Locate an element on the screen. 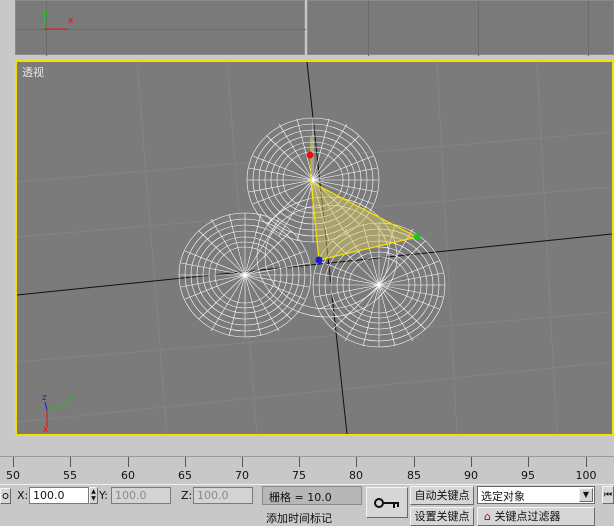  world-axis-tripod-icon: y z x is located at coordinates (58, 413).